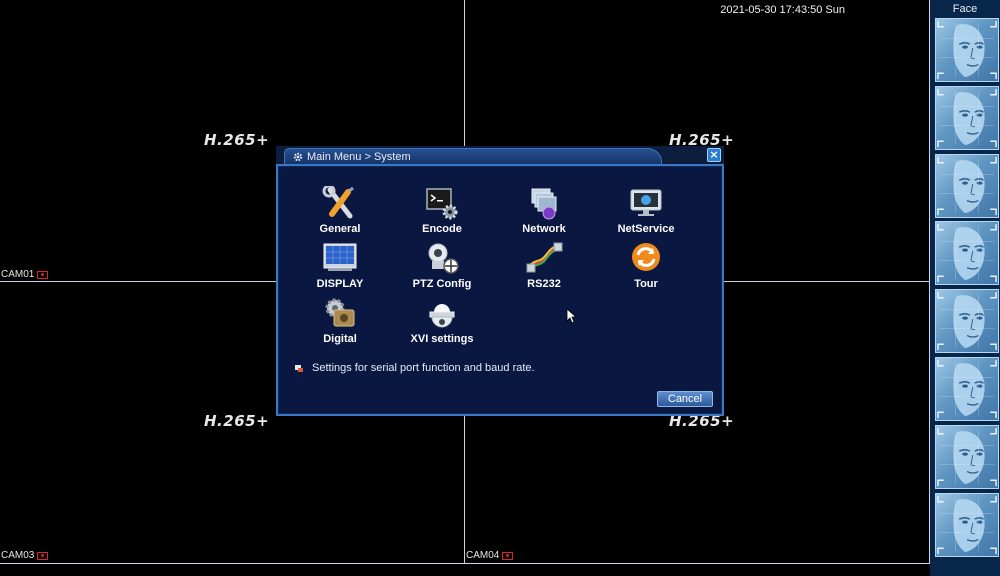 Image resolution: width=1000 pixels, height=576 pixels. I want to click on menu-item-label: NetService, so click(646, 229).